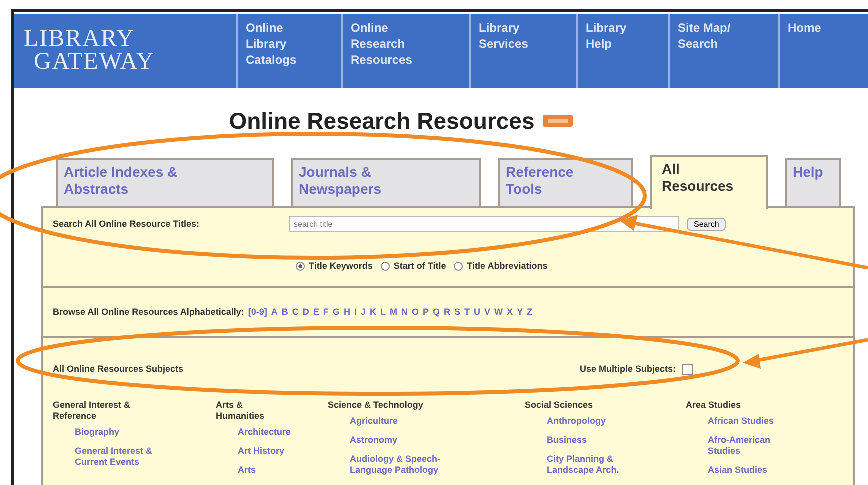 This screenshot has height=485, width=868. What do you see at coordinates (383, 312) in the screenshot?
I see `letter-link: L` at bounding box center [383, 312].